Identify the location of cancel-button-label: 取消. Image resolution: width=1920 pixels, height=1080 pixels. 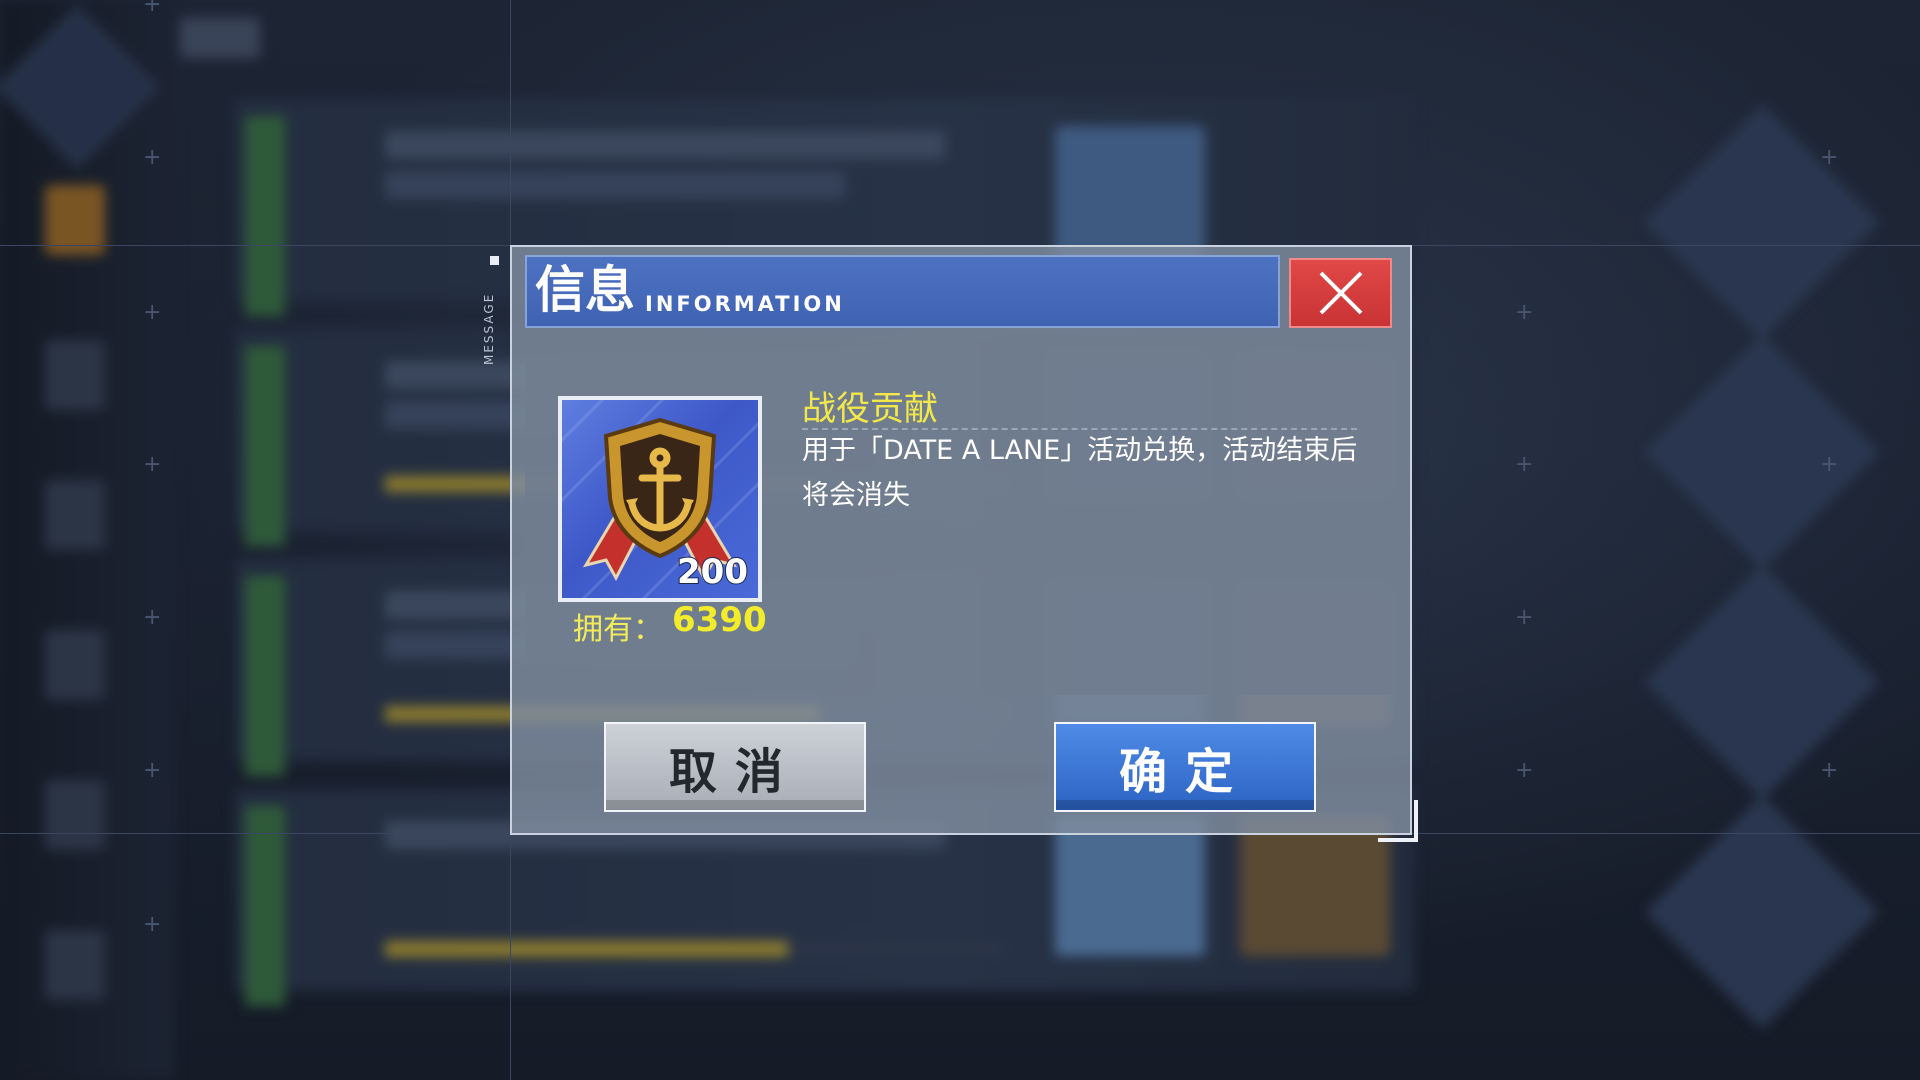
(734, 772).